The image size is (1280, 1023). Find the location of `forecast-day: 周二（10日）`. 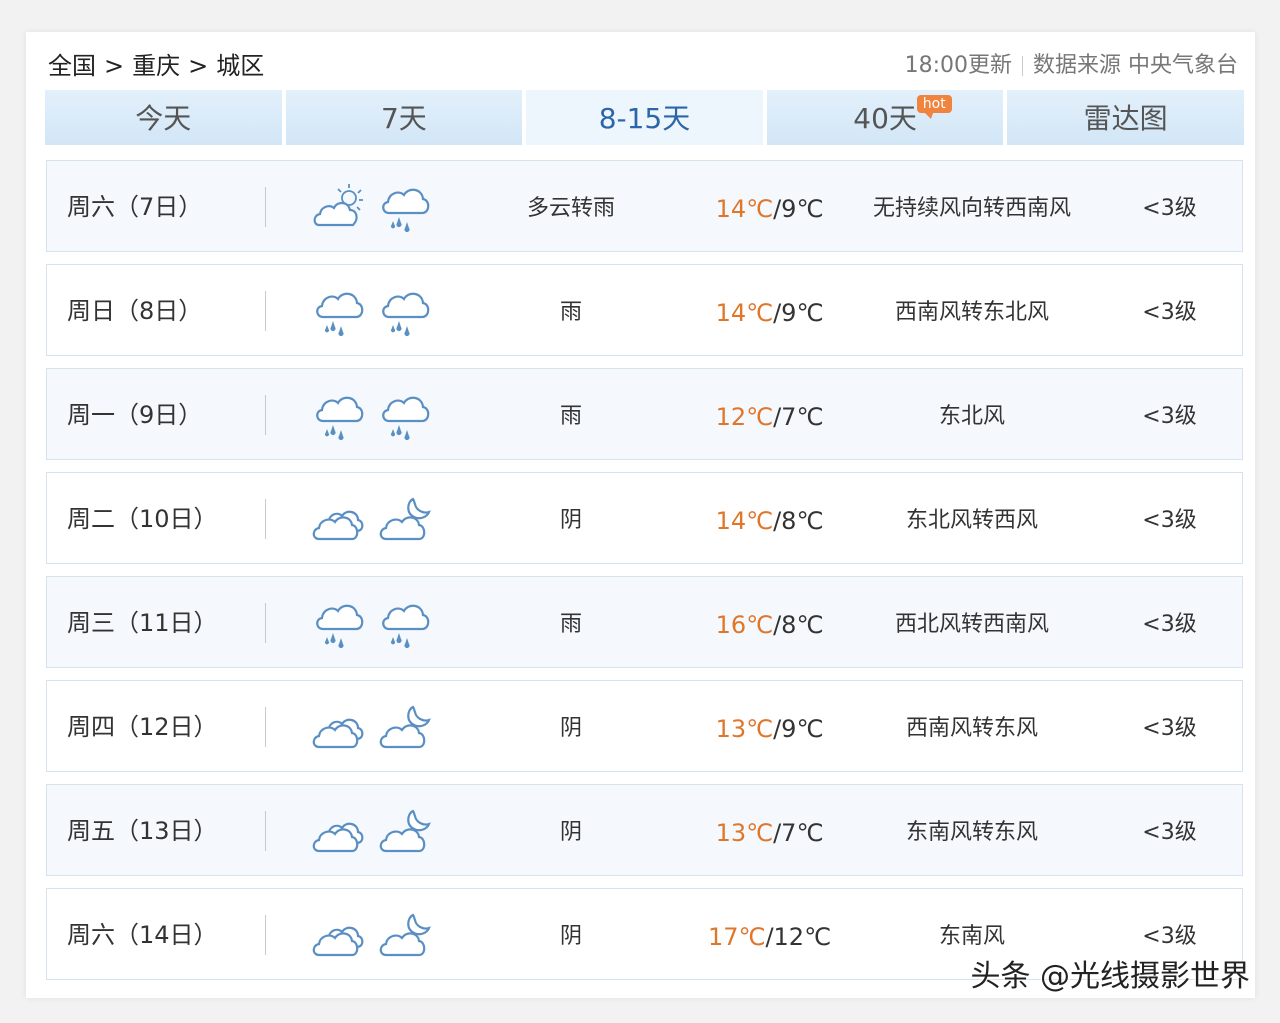

forecast-day: 周二（10日） is located at coordinates (142, 519).